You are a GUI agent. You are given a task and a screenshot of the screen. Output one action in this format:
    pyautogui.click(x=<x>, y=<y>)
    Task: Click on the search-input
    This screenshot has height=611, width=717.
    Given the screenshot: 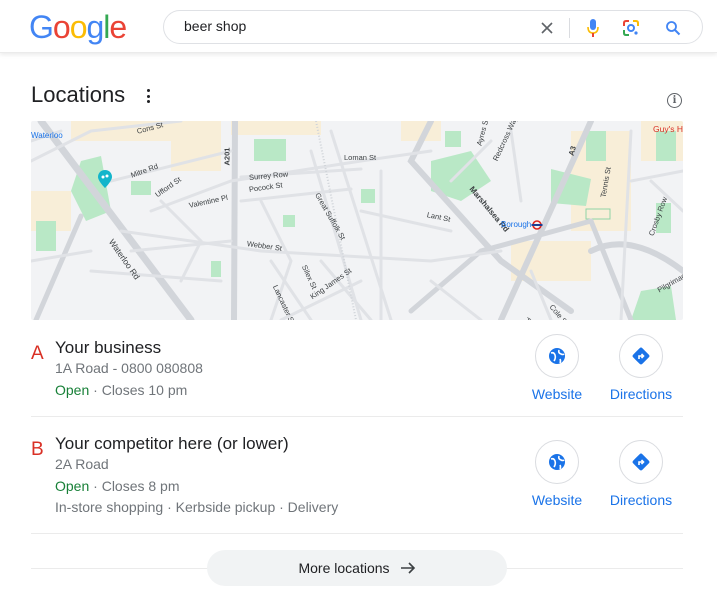 What is the action you would take?
    pyautogui.click(x=354, y=26)
    